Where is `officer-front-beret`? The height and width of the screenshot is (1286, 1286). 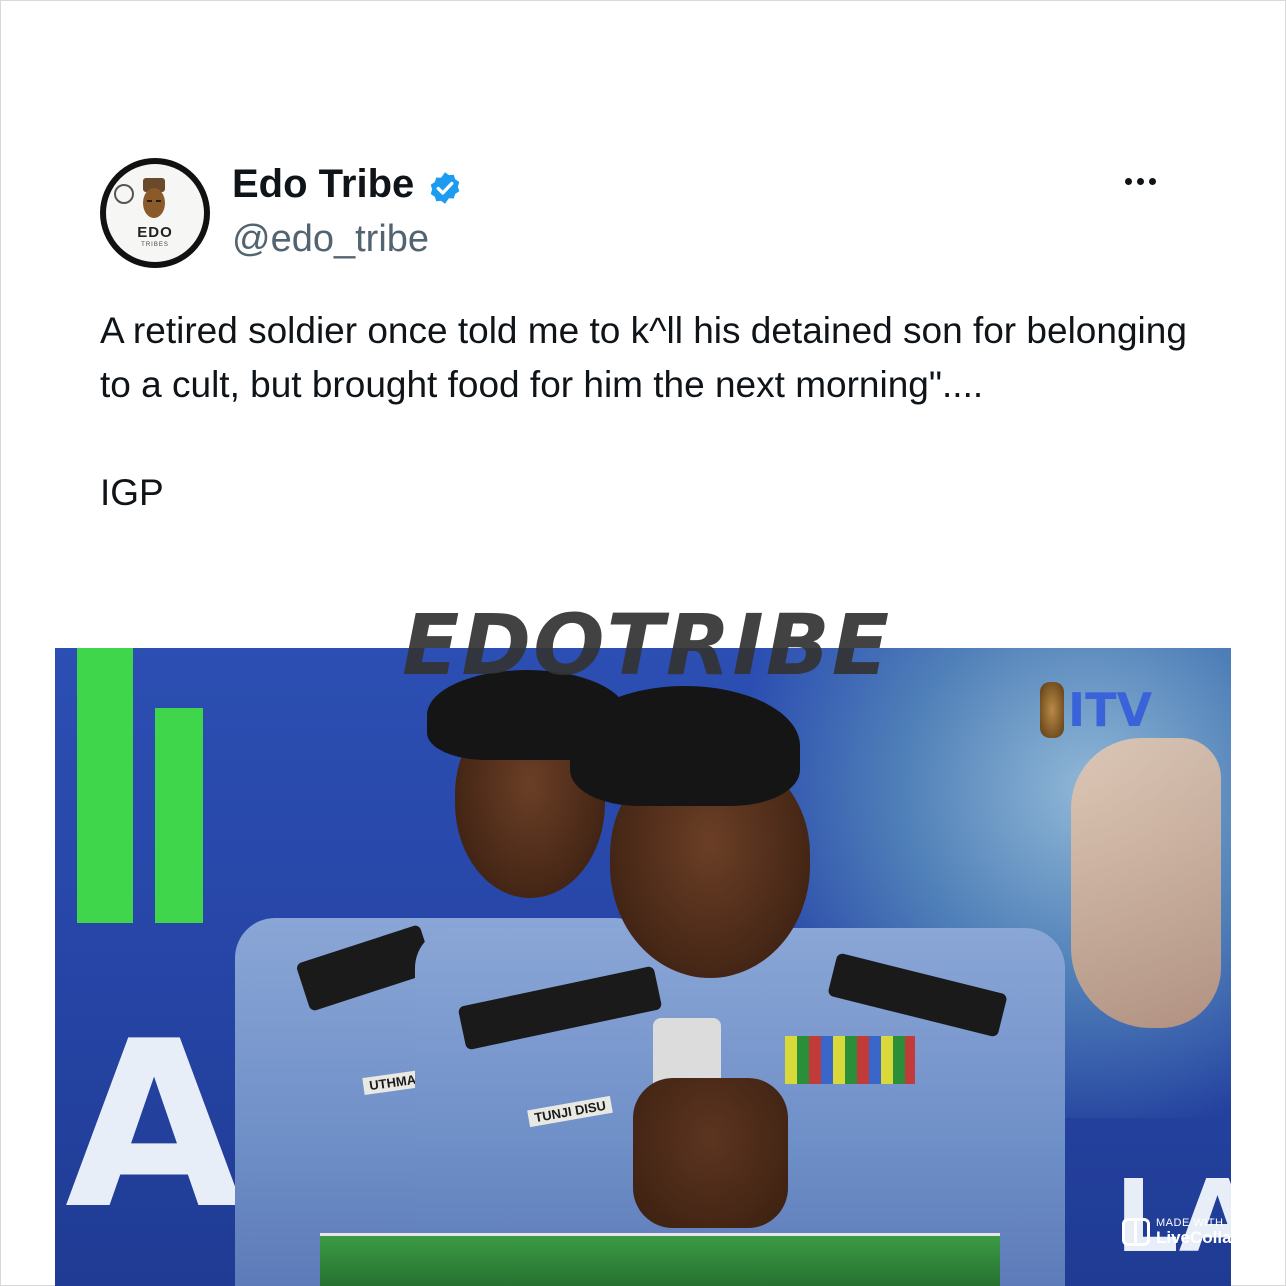 officer-front-beret is located at coordinates (685, 746).